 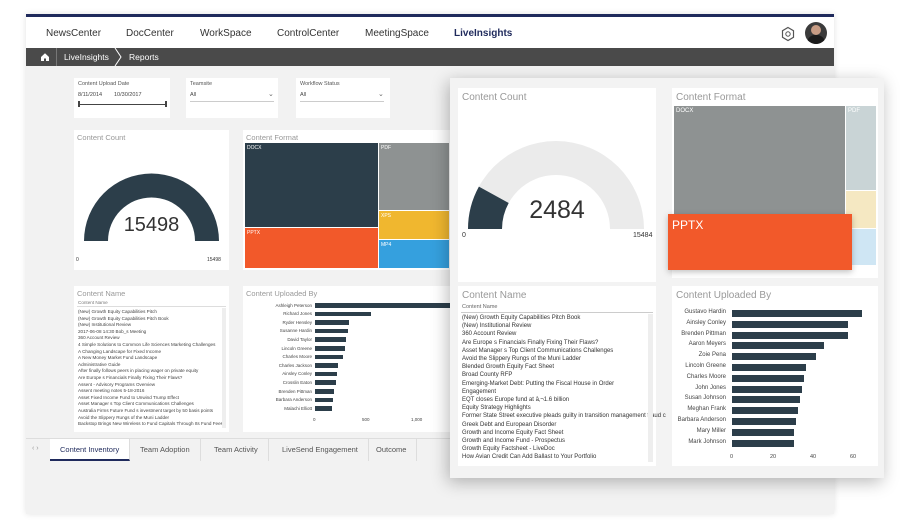 What do you see at coordinates (311, 248) in the screenshot?
I see `treemap-pptx: PPTX` at bounding box center [311, 248].